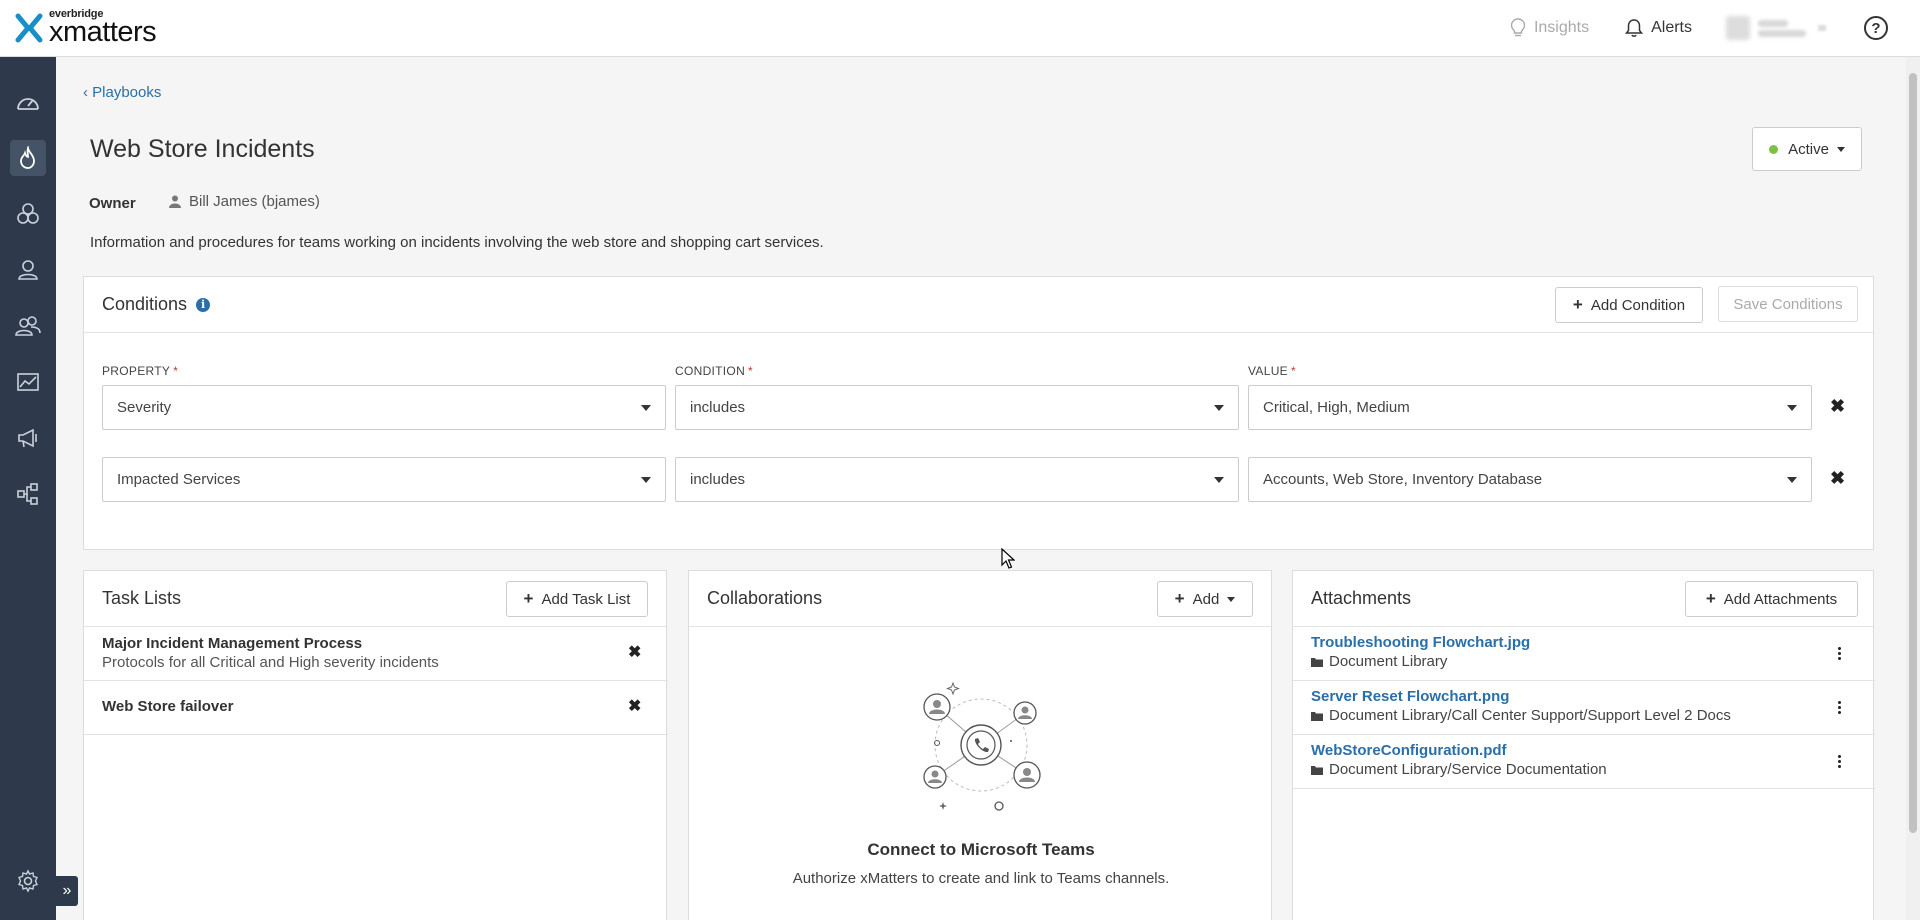  Describe the element at coordinates (202, 149) in the screenshot. I see `page-title: Web Store Incidents` at that location.